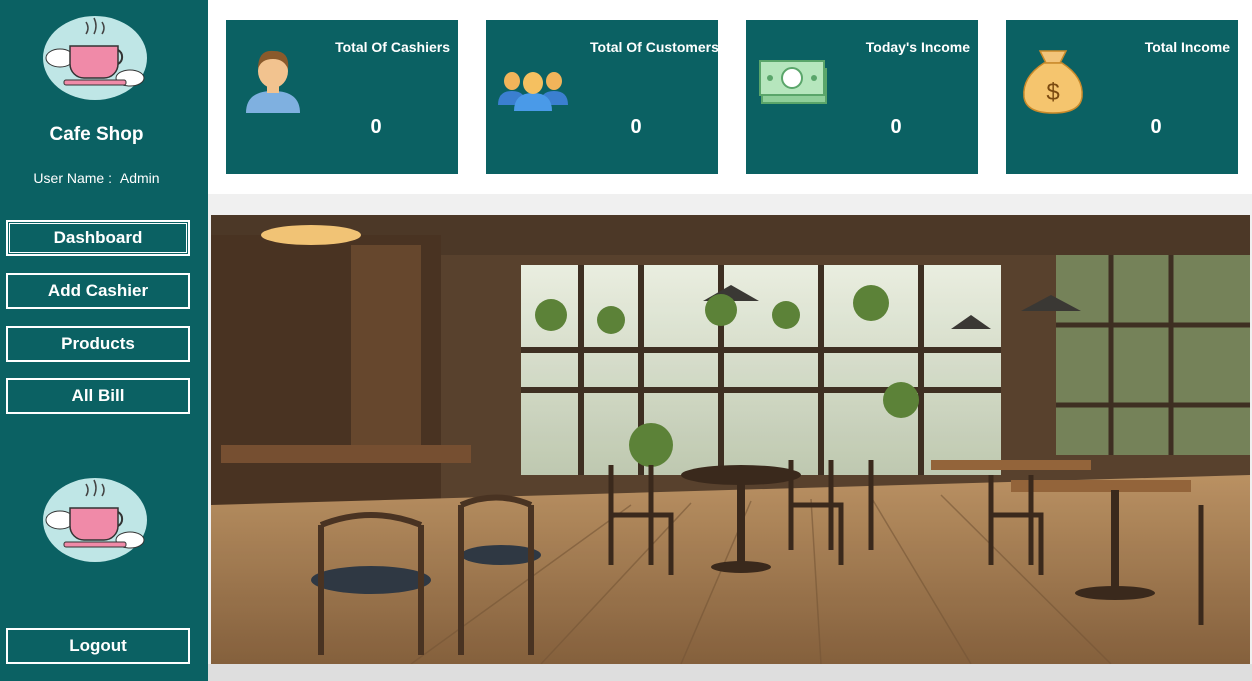 This screenshot has width=1252, height=681. Describe the element at coordinates (1122, 97) in the screenshot. I see `stat-card-total-income: $ Total Income 0` at that location.